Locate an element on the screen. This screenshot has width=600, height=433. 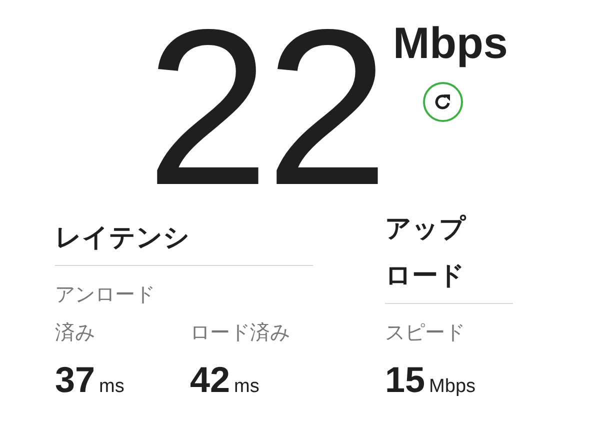
refresh-button is located at coordinates (443, 102).